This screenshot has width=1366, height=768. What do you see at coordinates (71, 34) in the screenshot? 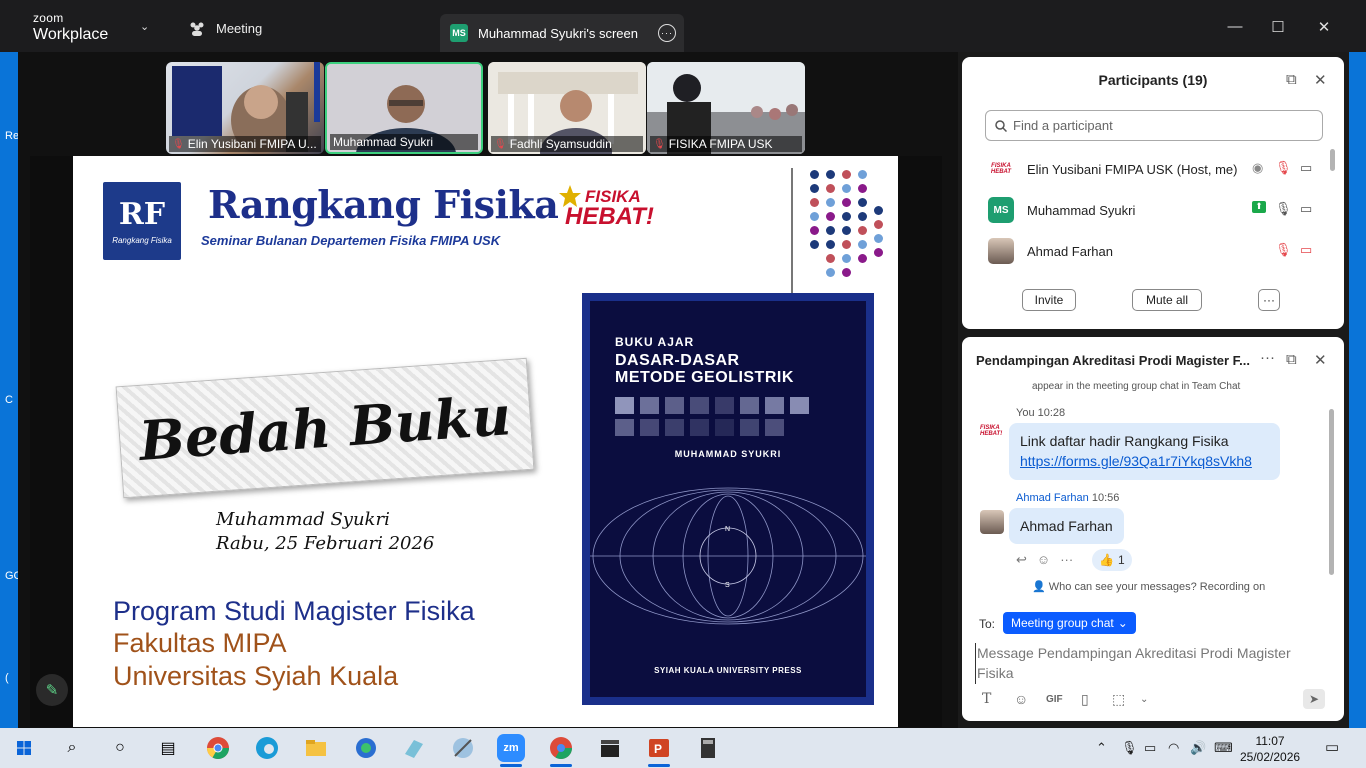
I see `brand-bottom: Workplace` at bounding box center [71, 34].